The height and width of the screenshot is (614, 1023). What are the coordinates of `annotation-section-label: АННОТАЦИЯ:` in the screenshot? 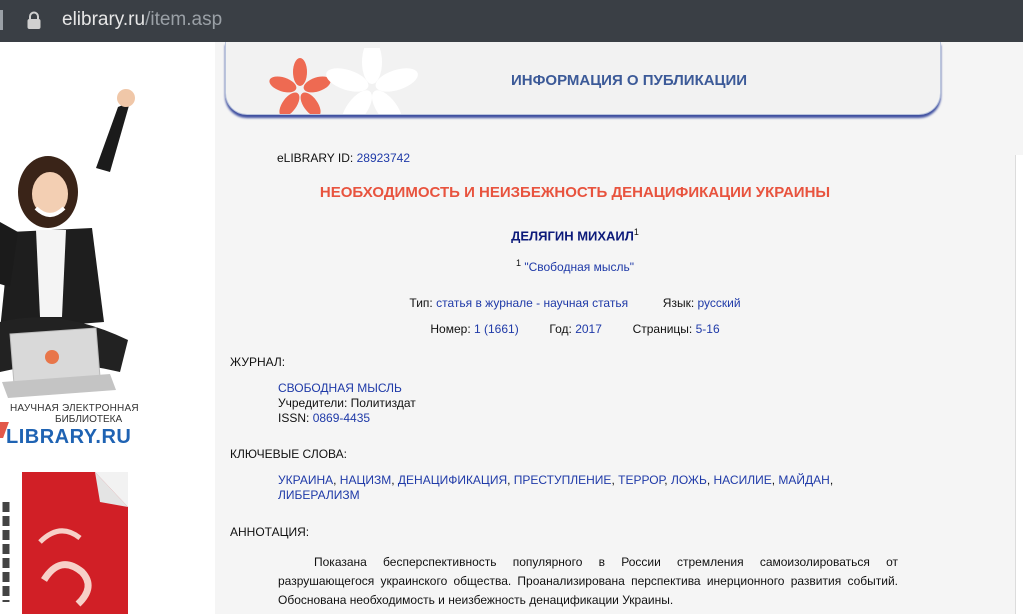 It's located at (270, 532).